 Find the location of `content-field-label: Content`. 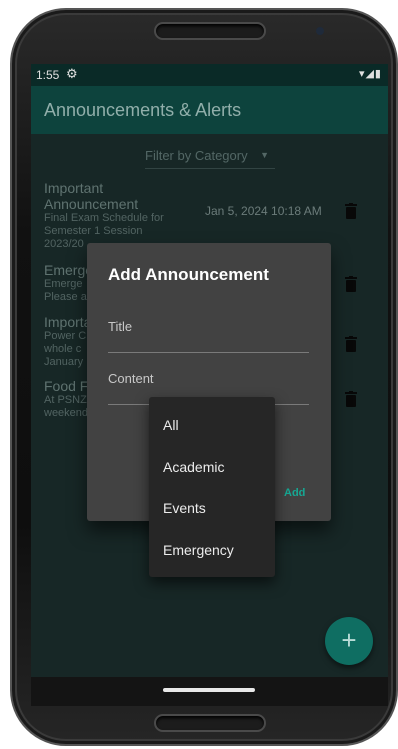

content-field-label: Content is located at coordinates (131, 378).